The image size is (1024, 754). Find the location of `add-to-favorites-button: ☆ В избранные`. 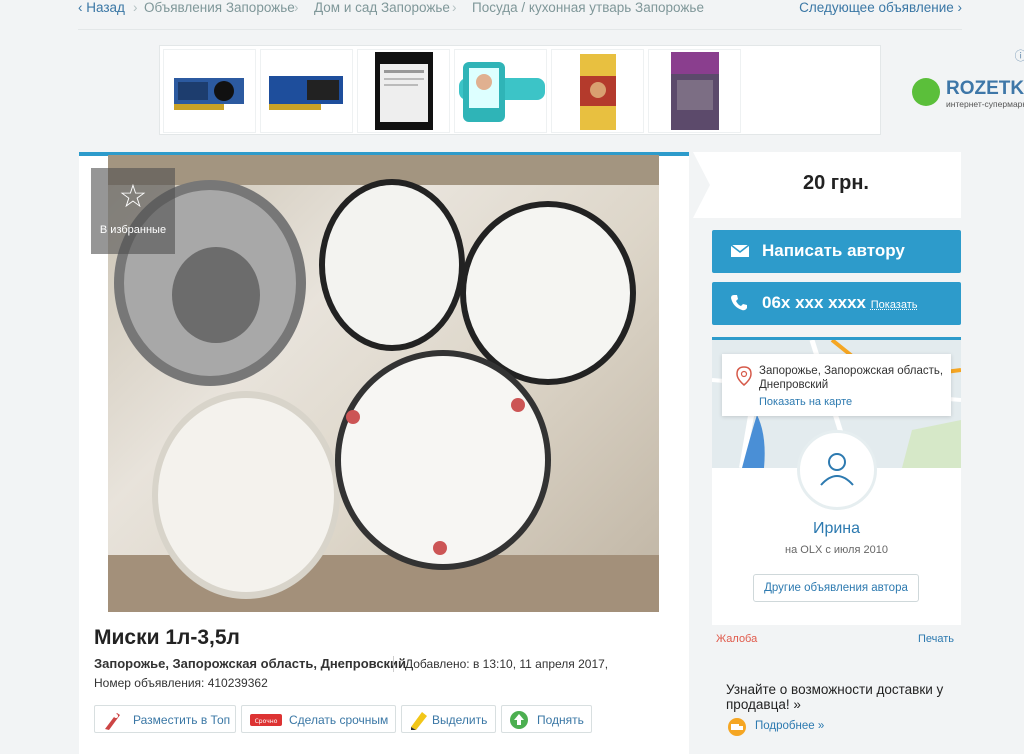

add-to-favorites-button: ☆ В избранные is located at coordinates (133, 211).